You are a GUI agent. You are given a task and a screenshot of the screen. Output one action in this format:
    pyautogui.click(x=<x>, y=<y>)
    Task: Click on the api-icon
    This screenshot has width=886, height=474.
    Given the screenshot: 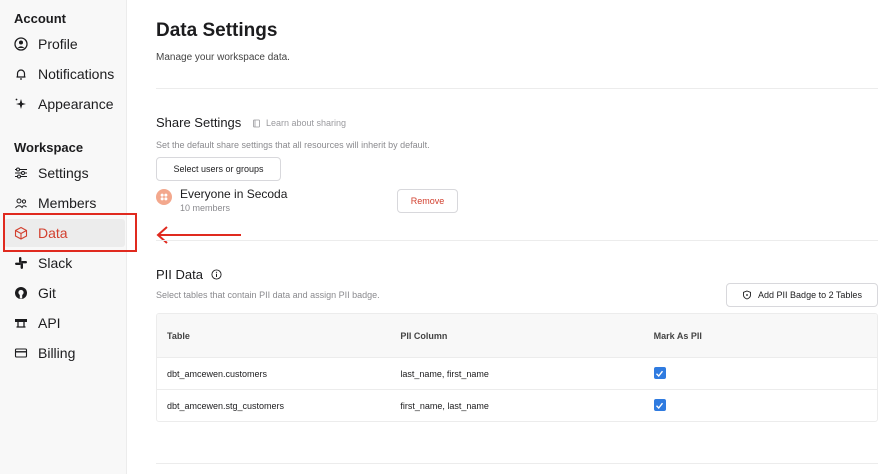 What is the action you would take?
    pyautogui.click(x=21, y=323)
    